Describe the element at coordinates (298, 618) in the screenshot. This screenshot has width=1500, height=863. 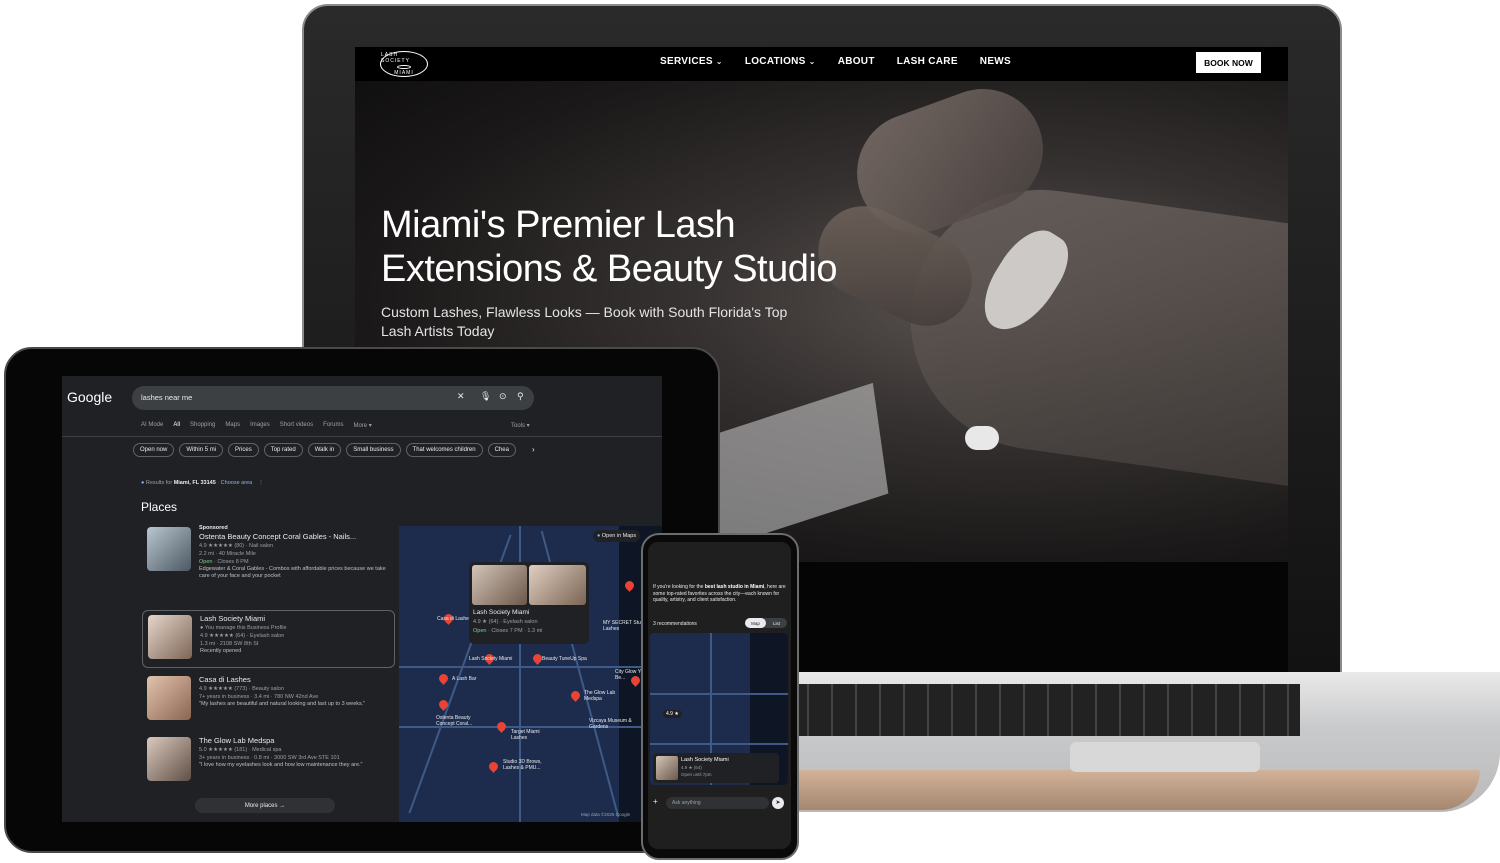
I see `place-name: Lash Society Miami` at that location.